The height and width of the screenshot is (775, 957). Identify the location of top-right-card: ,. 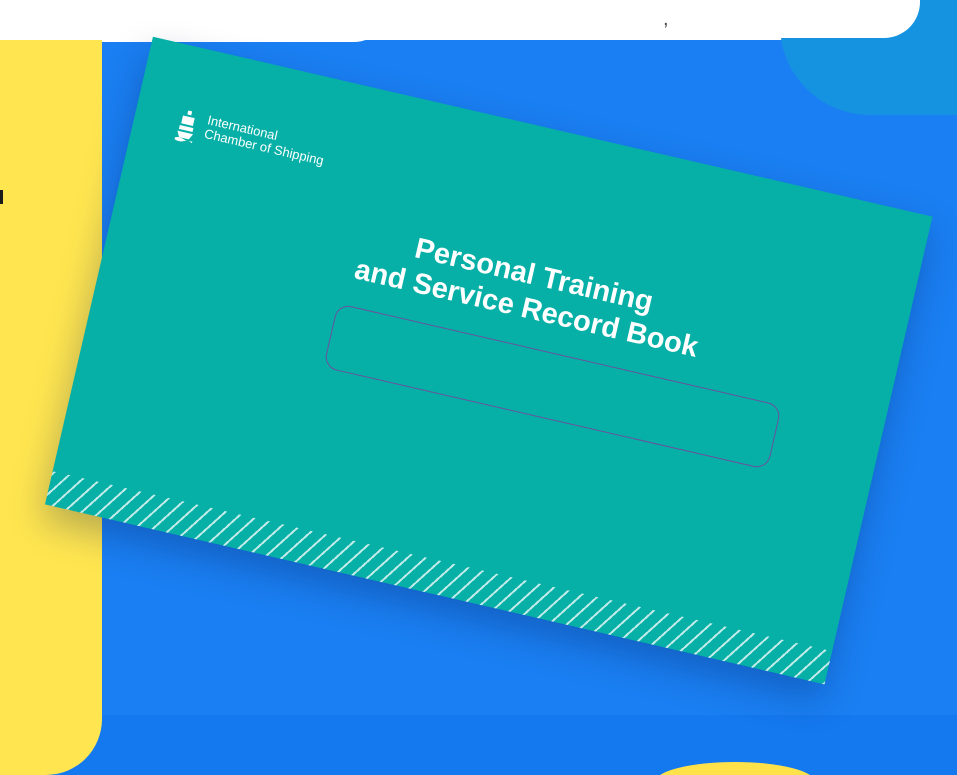
(695, 19).